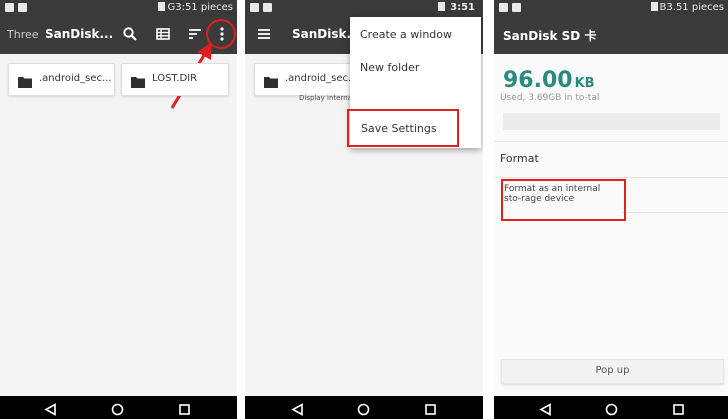  I want to click on section-header-format: Format, so click(519, 158).